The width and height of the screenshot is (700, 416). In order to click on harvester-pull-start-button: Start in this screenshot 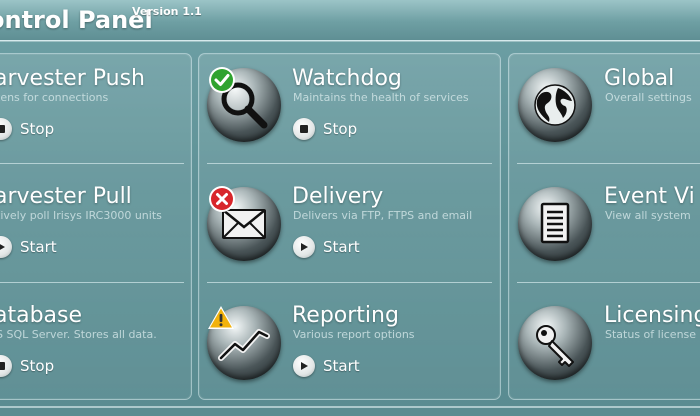, I will do `click(28, 247)`.